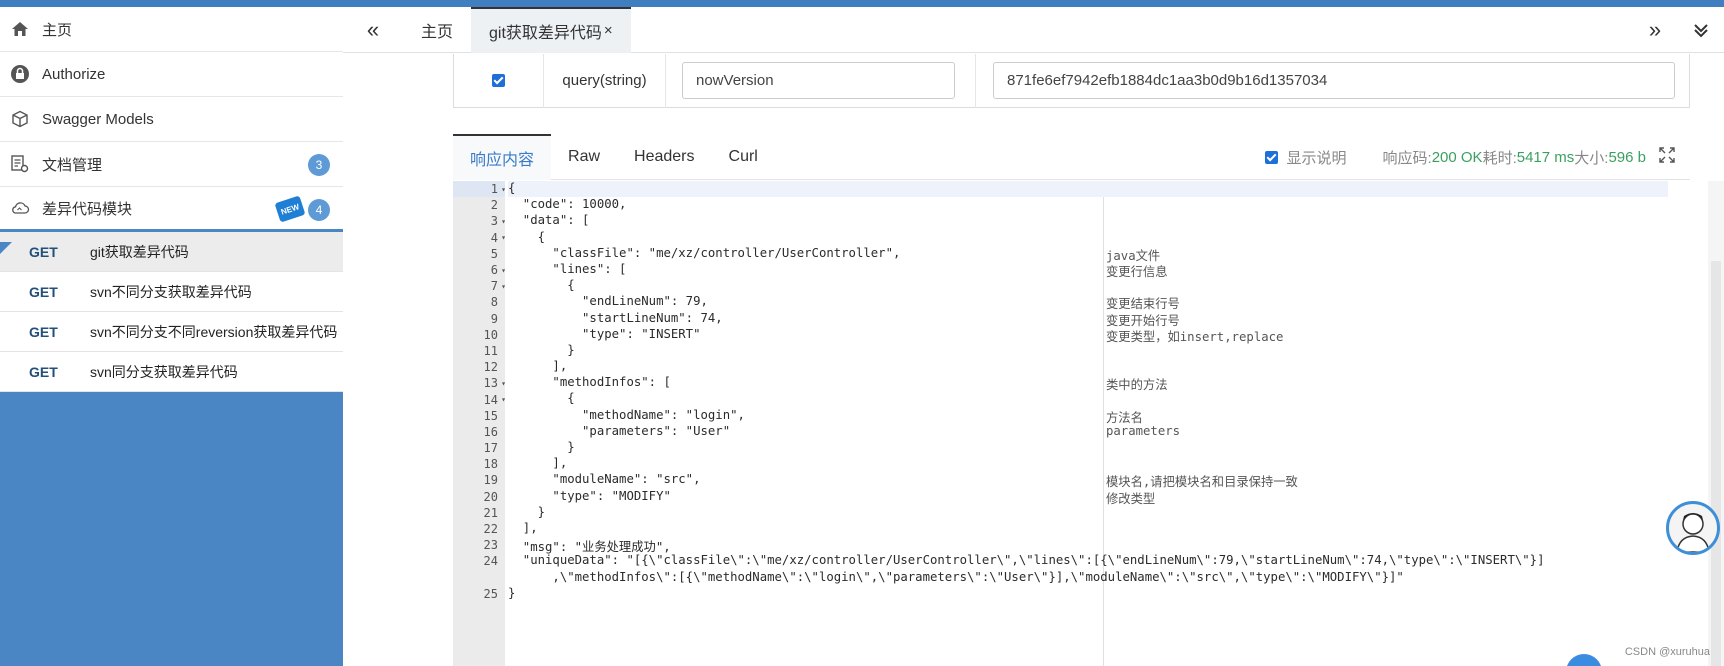 This screenshot has width=1724, height=666. Describe the element at coordinates (619, 430) in the screenshot. I see `code-text: "parameters": "User"` at that location.